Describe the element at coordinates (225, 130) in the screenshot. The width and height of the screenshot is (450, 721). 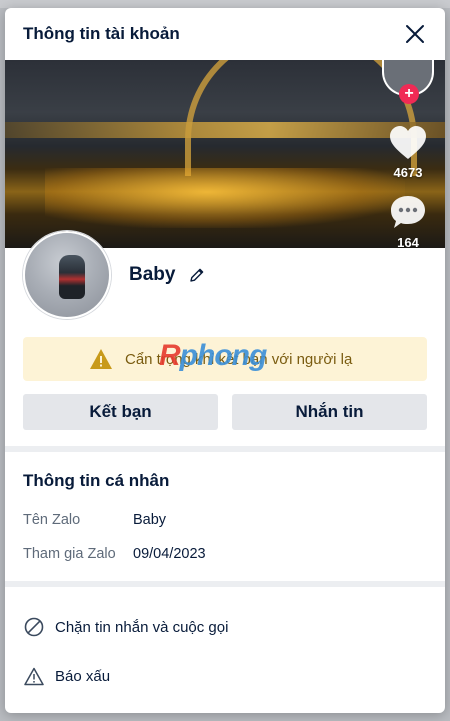
I see `cover-bridge-deck` at that location.